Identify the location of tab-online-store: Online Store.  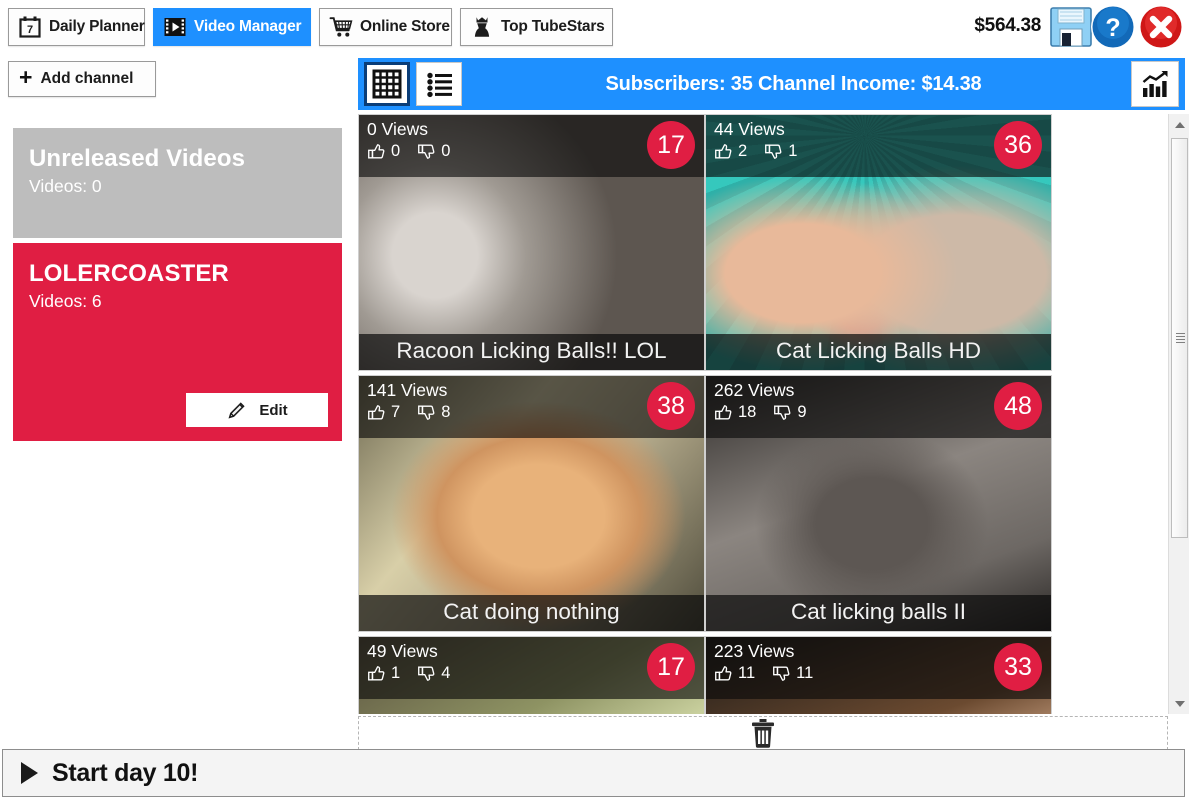
(385, 27).